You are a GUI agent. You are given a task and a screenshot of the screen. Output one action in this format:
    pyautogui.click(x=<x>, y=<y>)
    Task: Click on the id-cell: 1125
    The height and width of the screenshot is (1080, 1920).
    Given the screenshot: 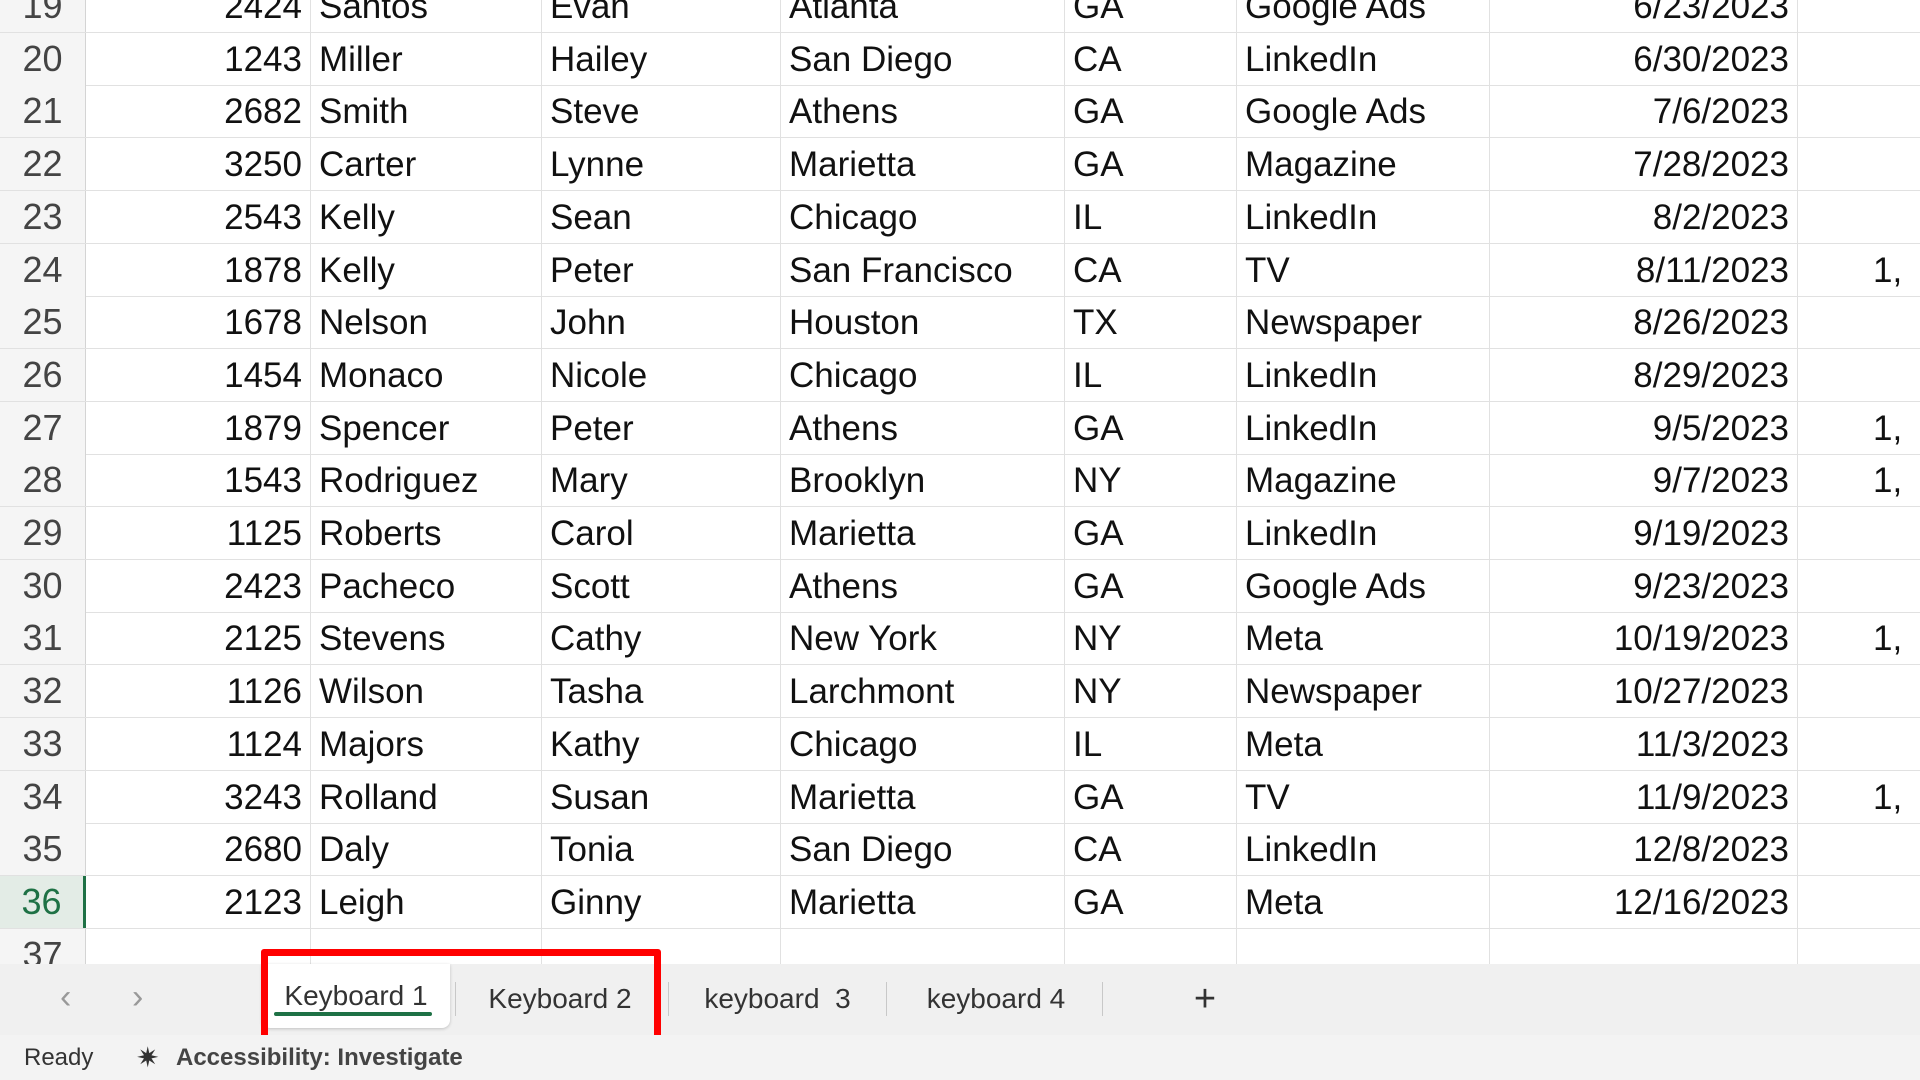 What is the action you would take?
    pyautogui.click(x=198, y=533)
    